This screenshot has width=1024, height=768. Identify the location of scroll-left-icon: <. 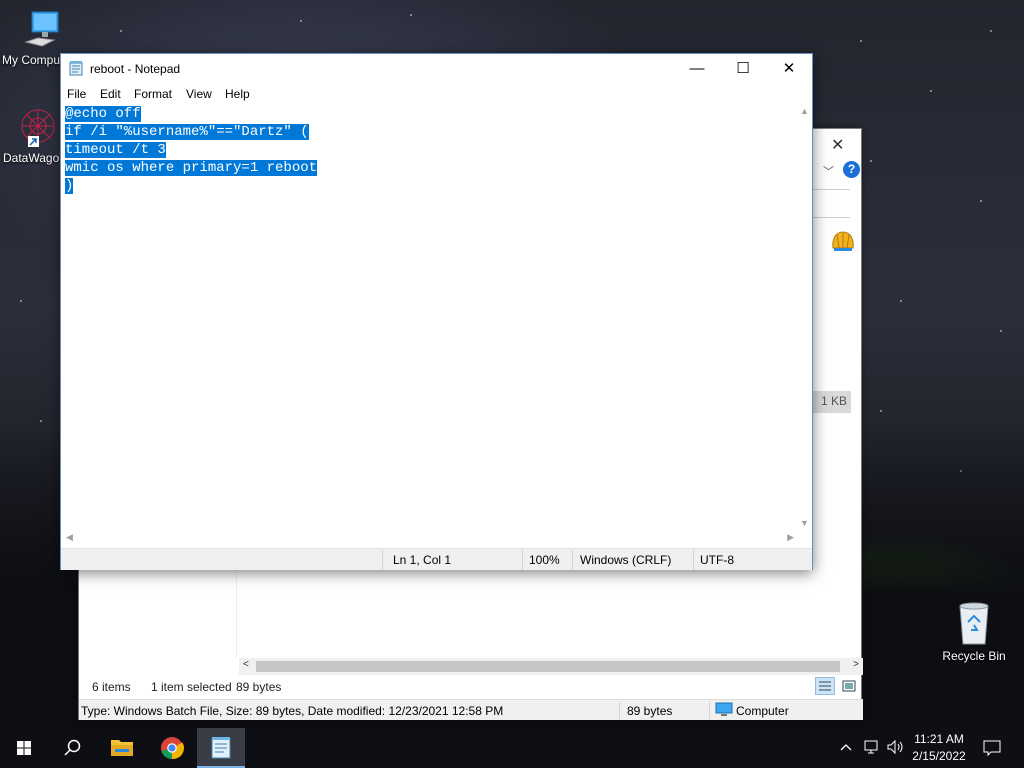
(246, 664).